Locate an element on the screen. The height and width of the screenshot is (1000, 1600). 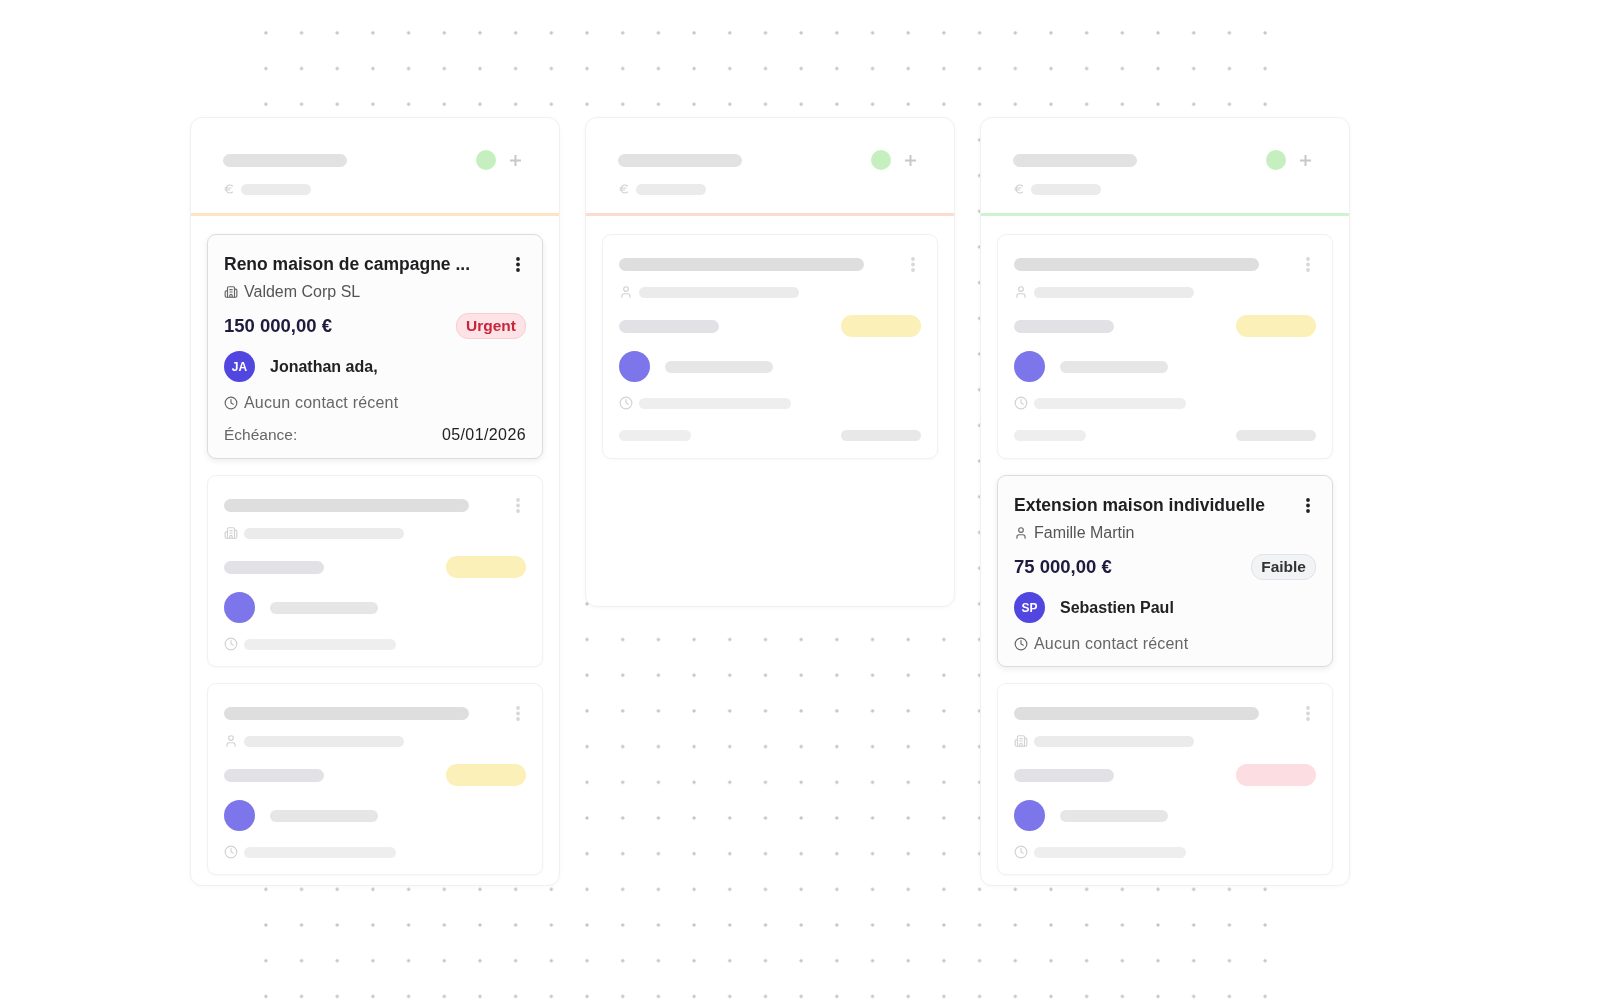
due-date: 05/01/2026 is located at coordinates (483, 435).